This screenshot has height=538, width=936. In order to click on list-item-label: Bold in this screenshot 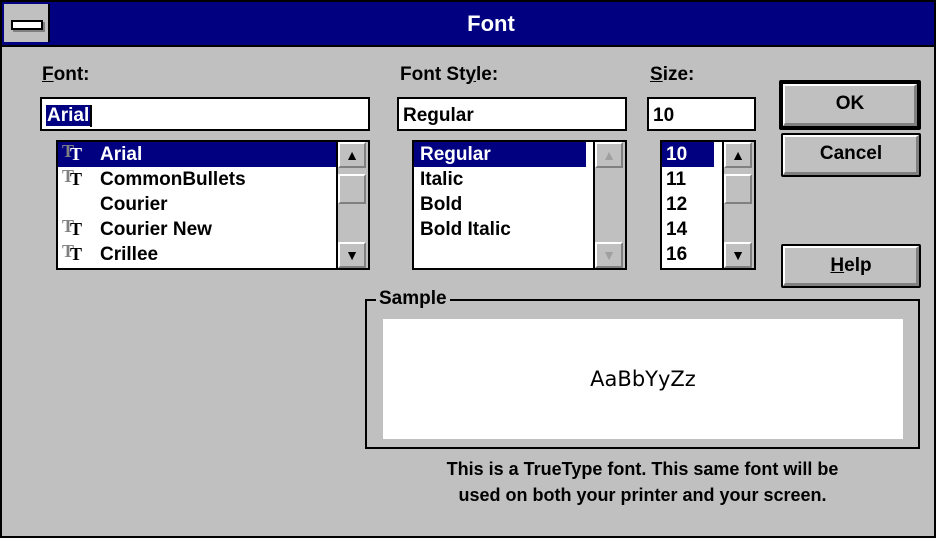, I will do `click(441, 204)`.